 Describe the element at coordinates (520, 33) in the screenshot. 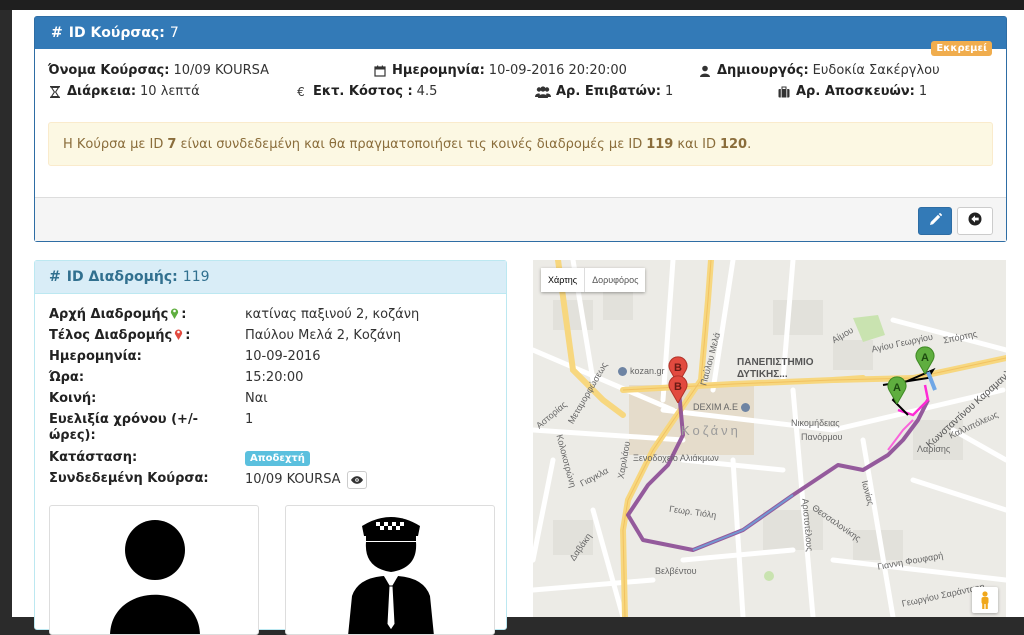

I see `trip-panel-header: # ID Κούρσας: 7` at that location.